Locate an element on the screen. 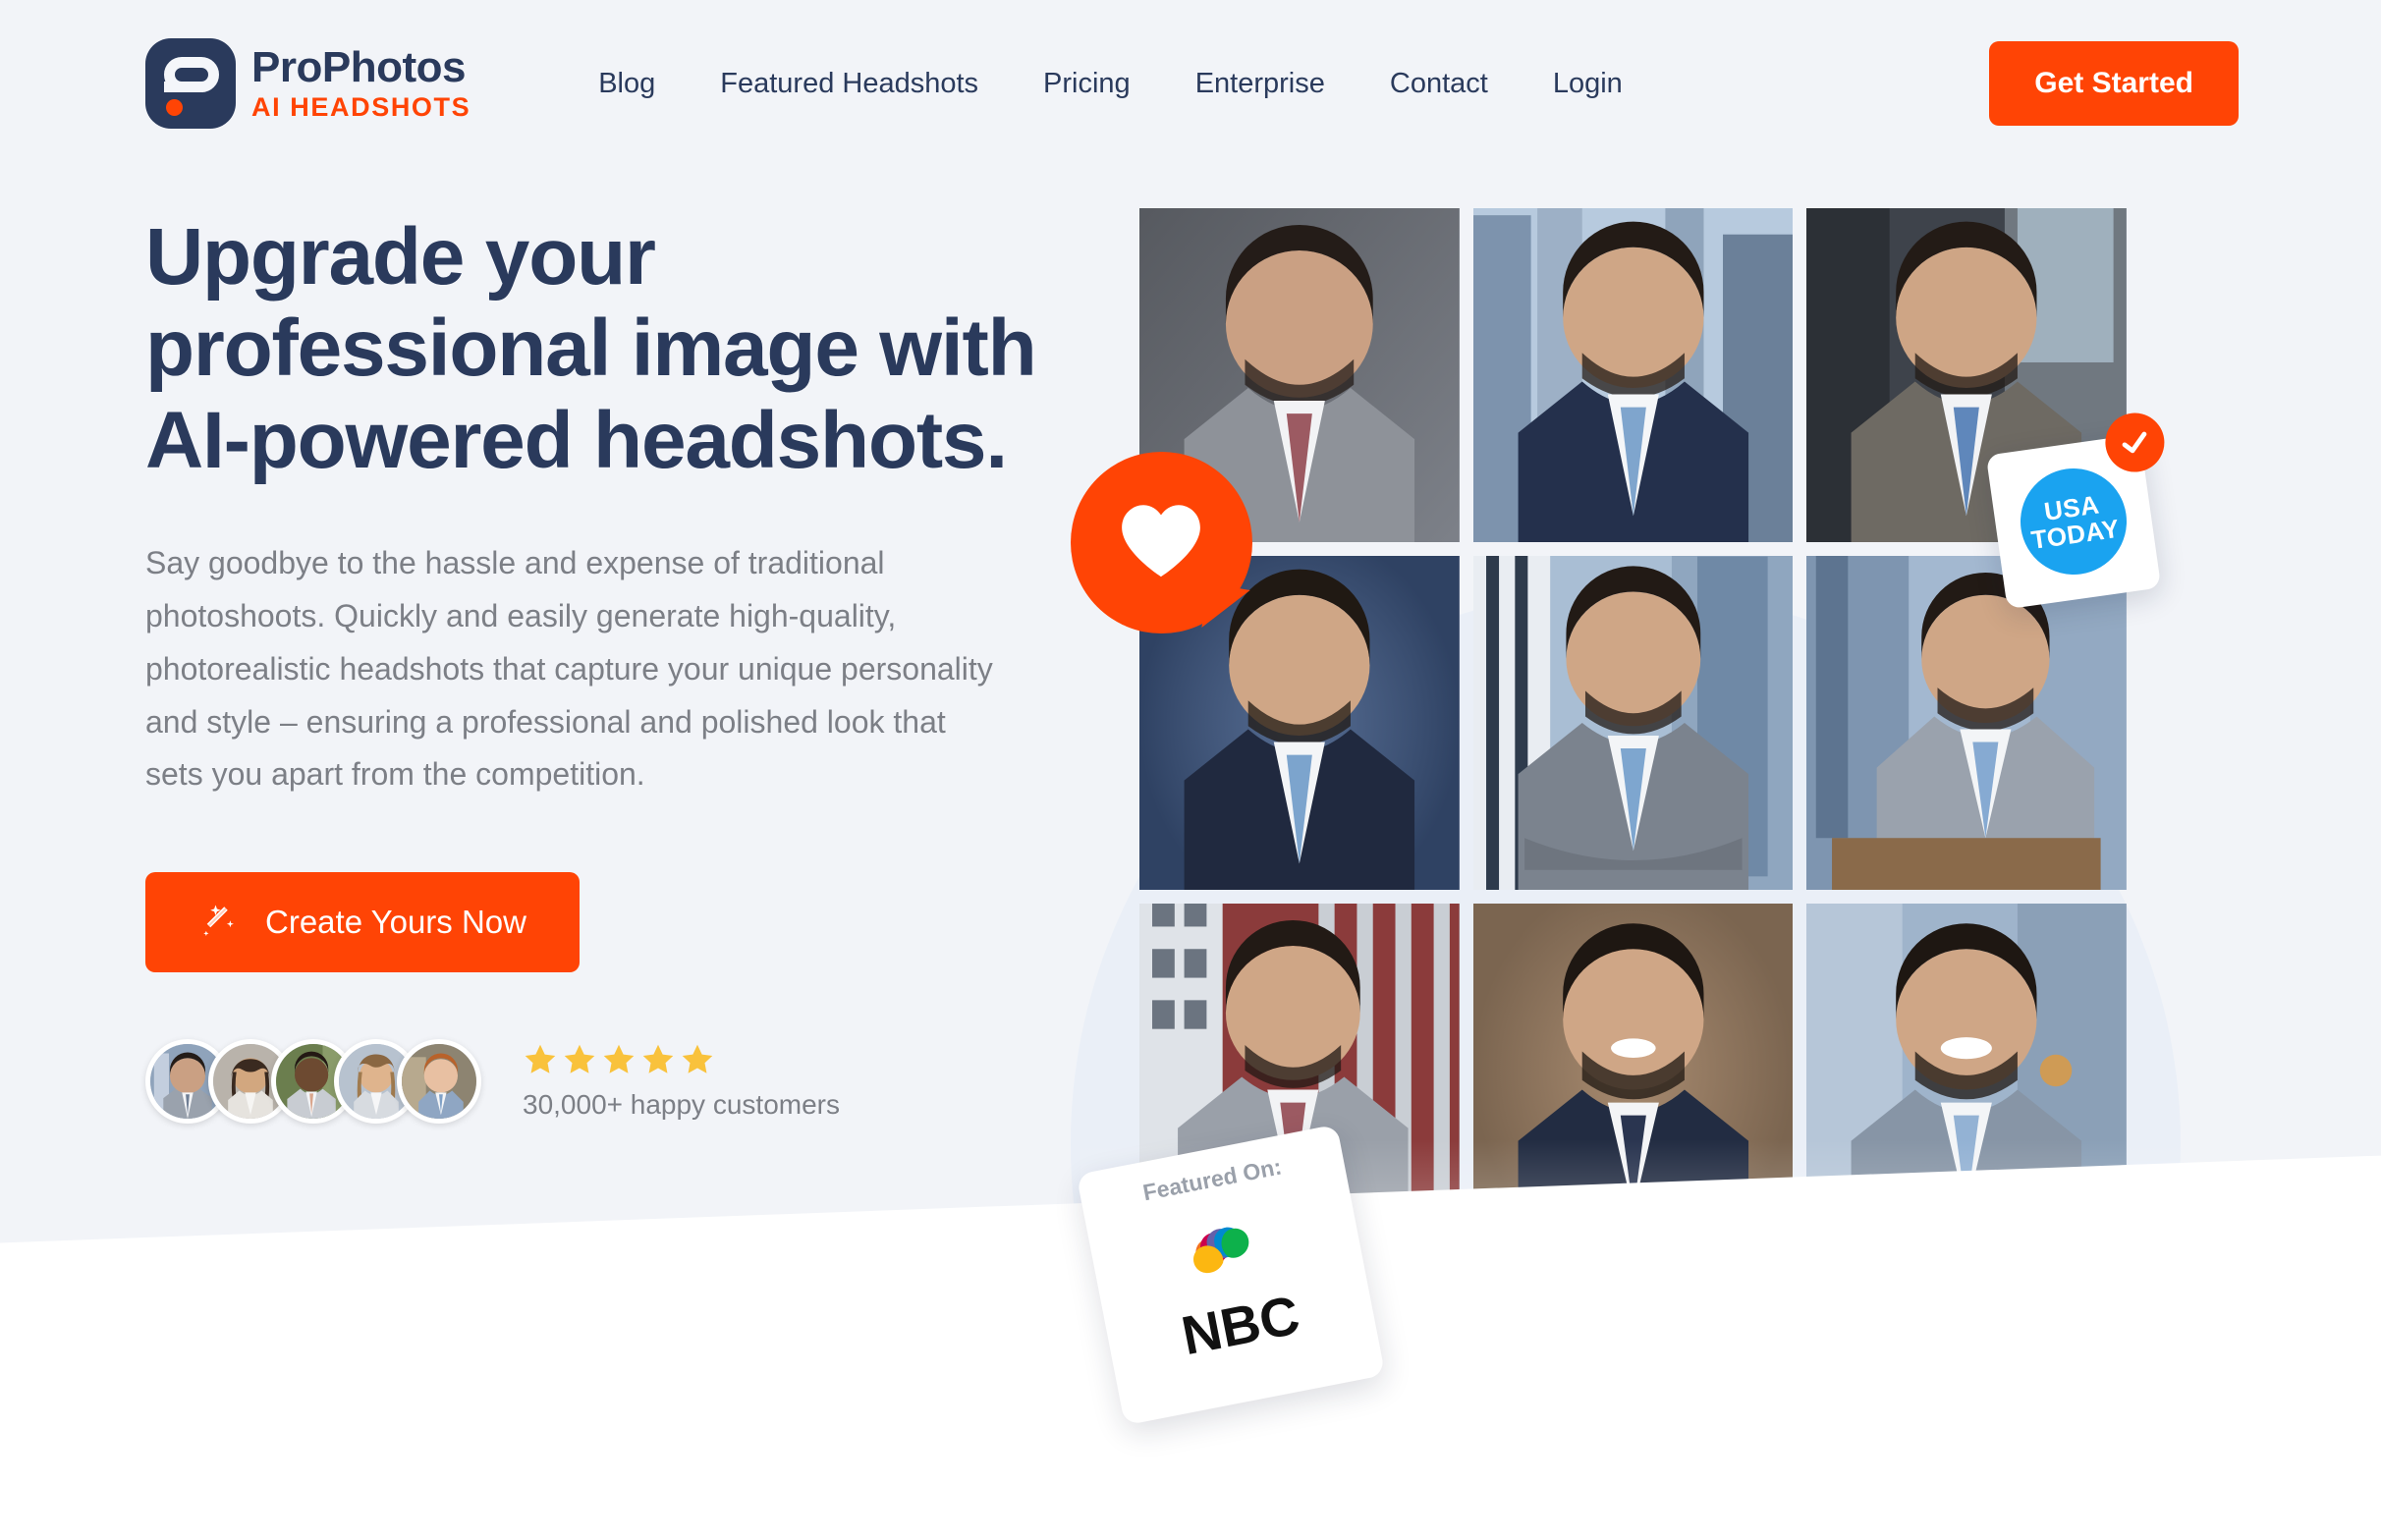 The image size is (2381, 1540). magic-wand-icon is located at coordinates (219, 922).